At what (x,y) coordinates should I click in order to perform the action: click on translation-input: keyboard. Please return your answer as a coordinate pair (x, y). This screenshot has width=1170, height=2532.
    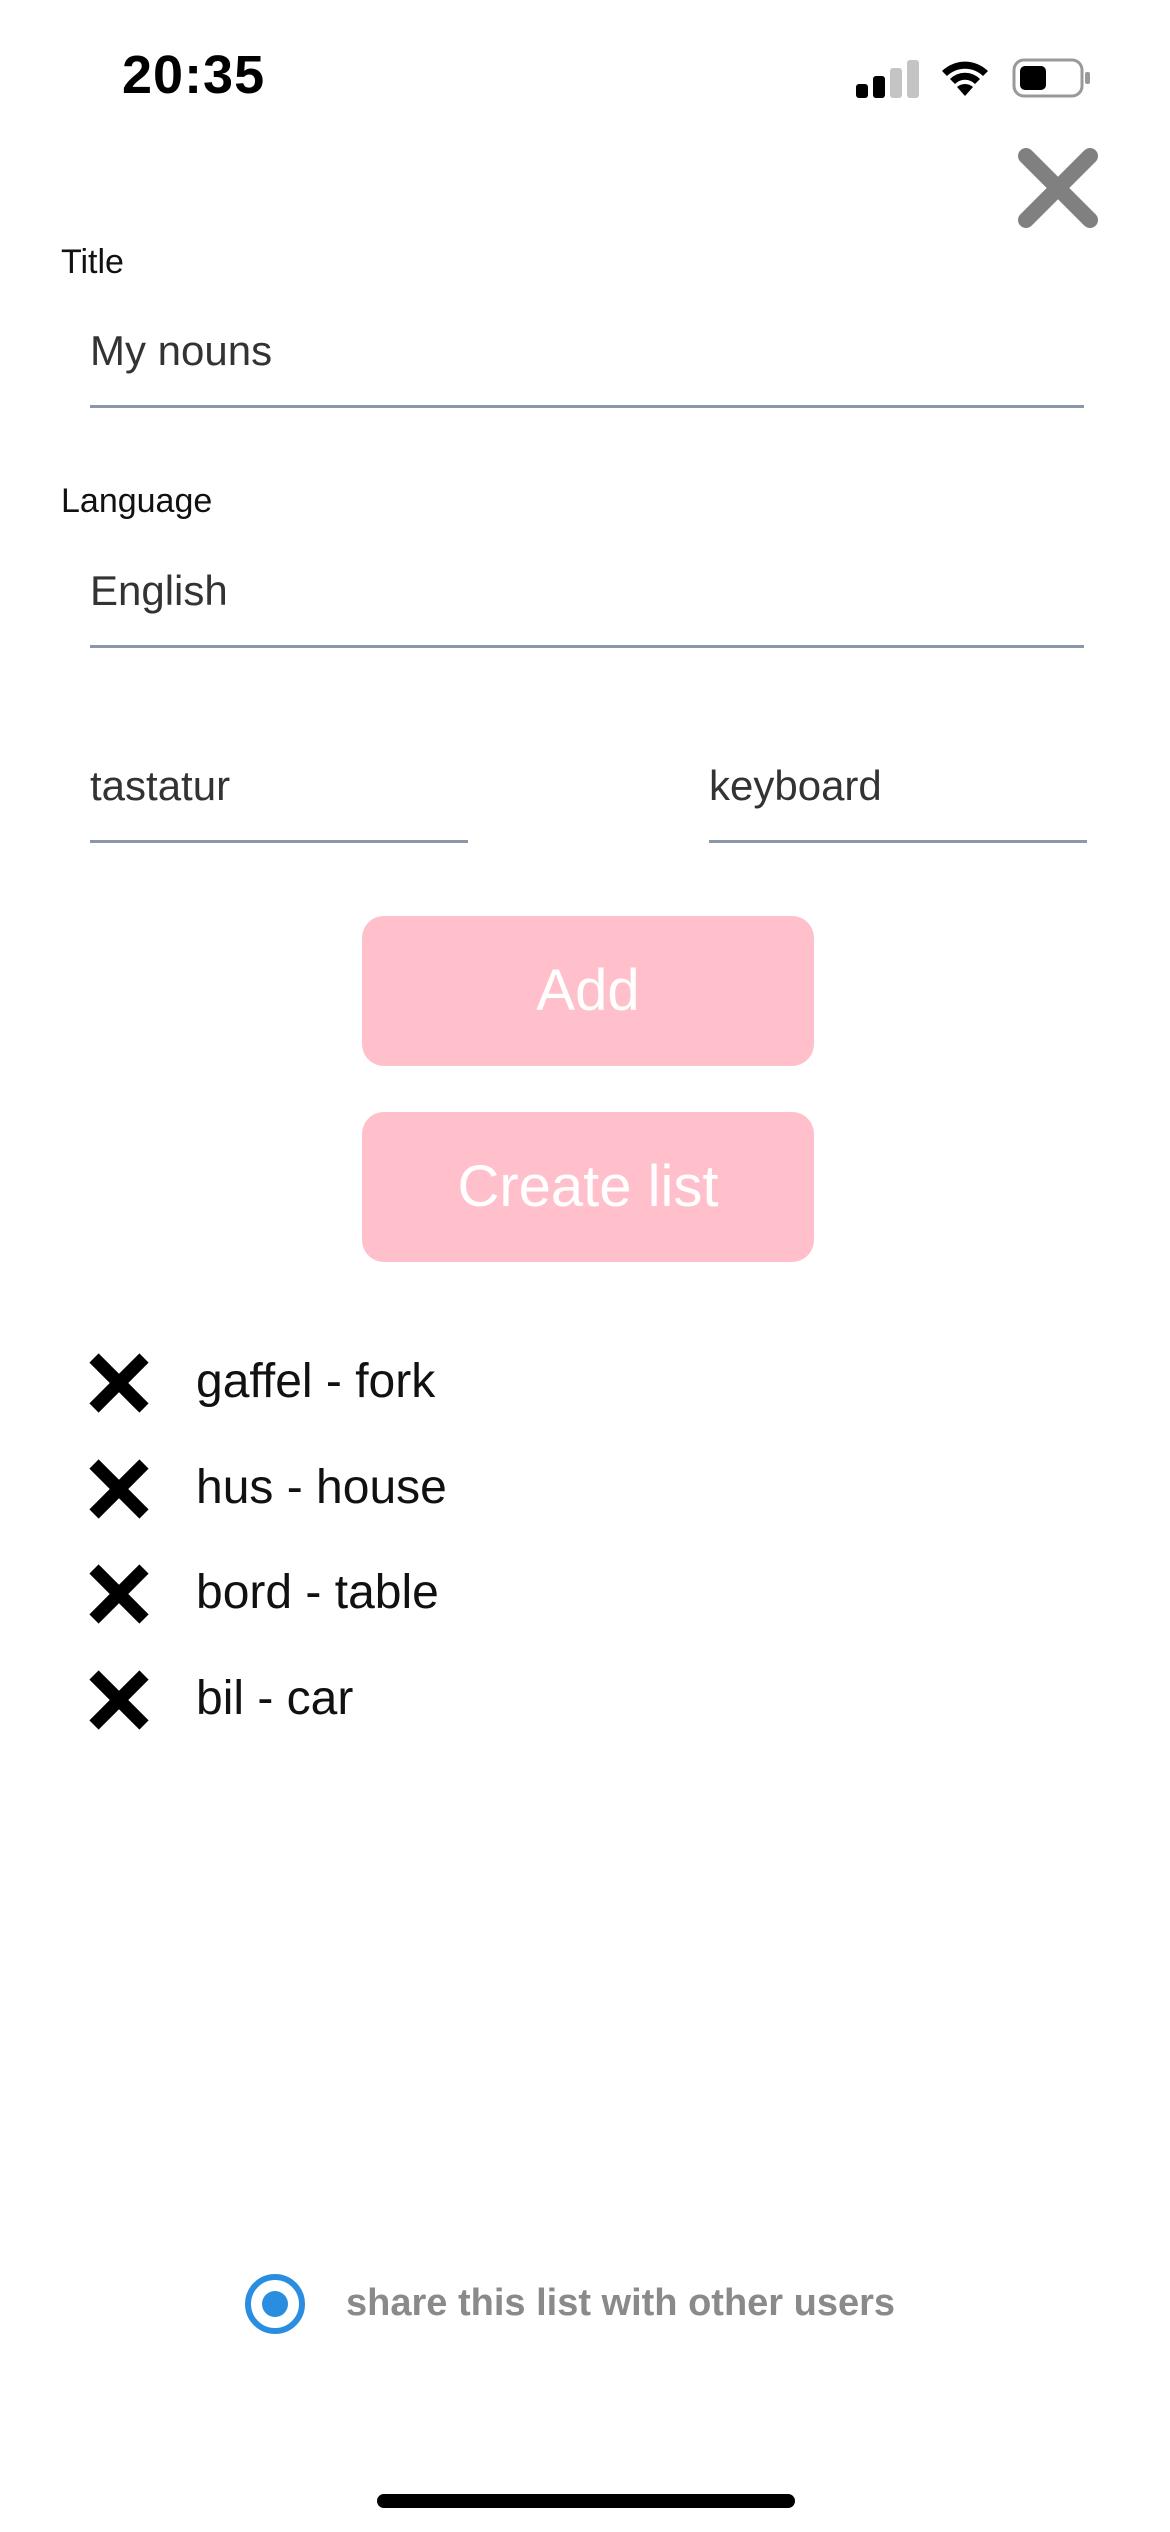
    Looking at the image, I should click on (898, 791).